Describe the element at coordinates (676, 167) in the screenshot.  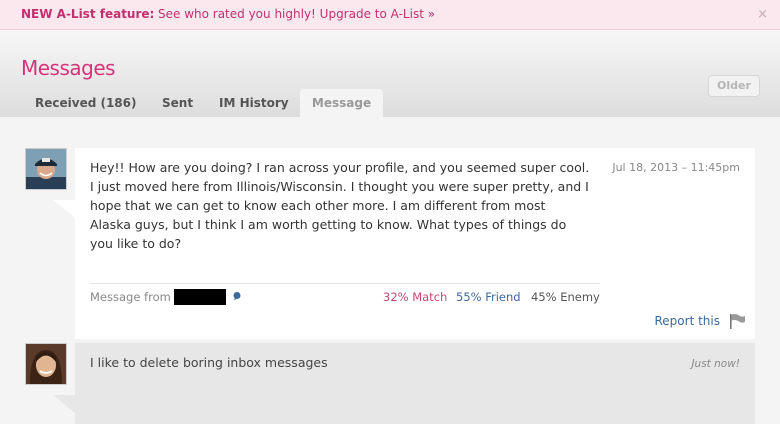
I see `message-timestamp: Jul 18, 2013 – 11:45pm` at that location.